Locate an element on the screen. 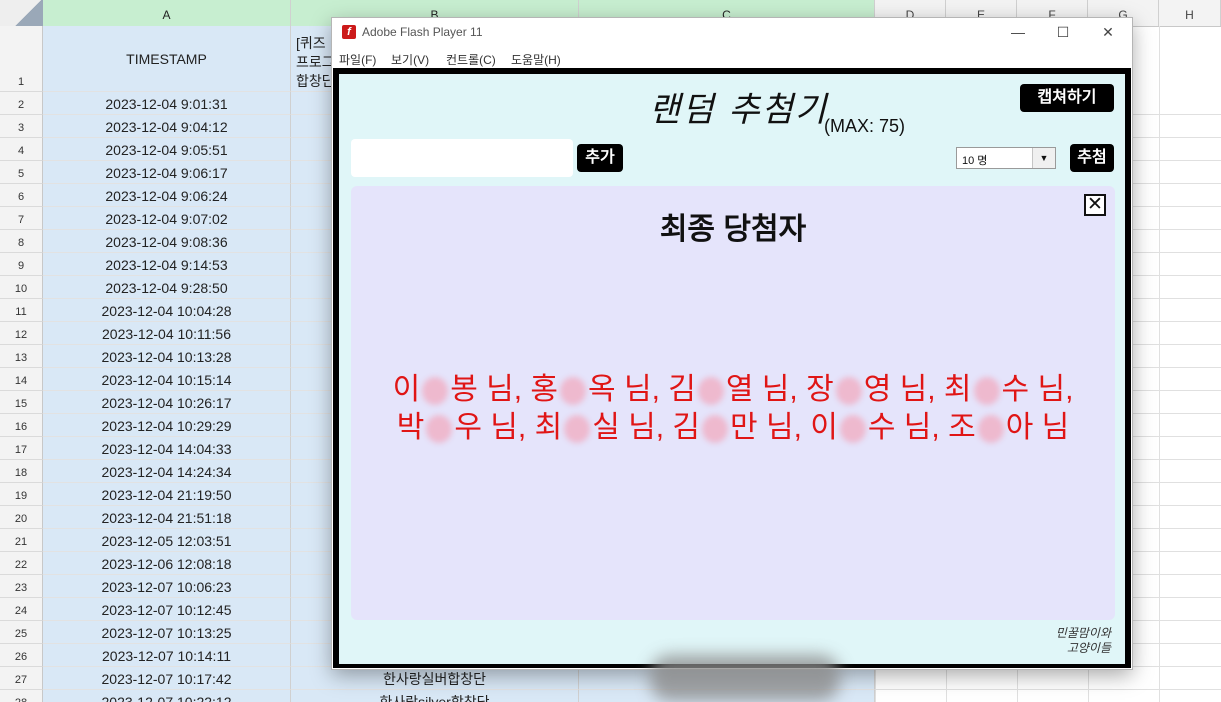 The height and width of the screenshot is (702, 1221). row-number: 8 is located at coordinates (21, 241).